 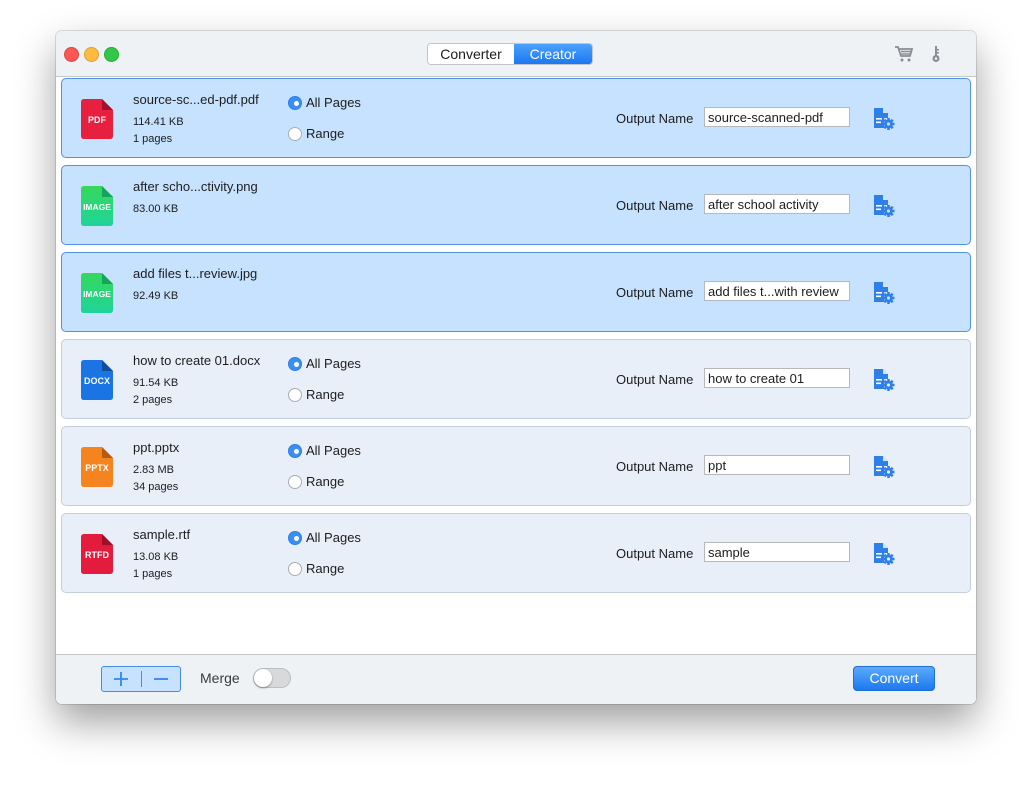 What do you see at coordinates (220, 678) in the screenshot?
I see `merge-label: Merge` at bounding box center [220, 678].